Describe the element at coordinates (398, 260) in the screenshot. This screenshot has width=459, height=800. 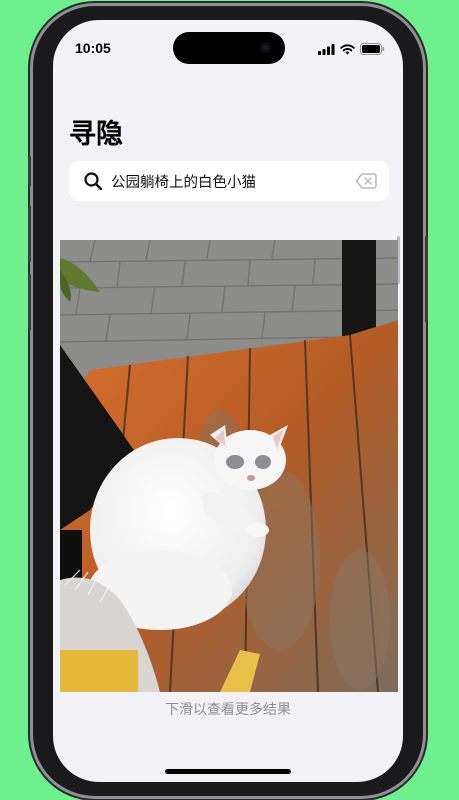
I see `scroll-indicator` at that location.